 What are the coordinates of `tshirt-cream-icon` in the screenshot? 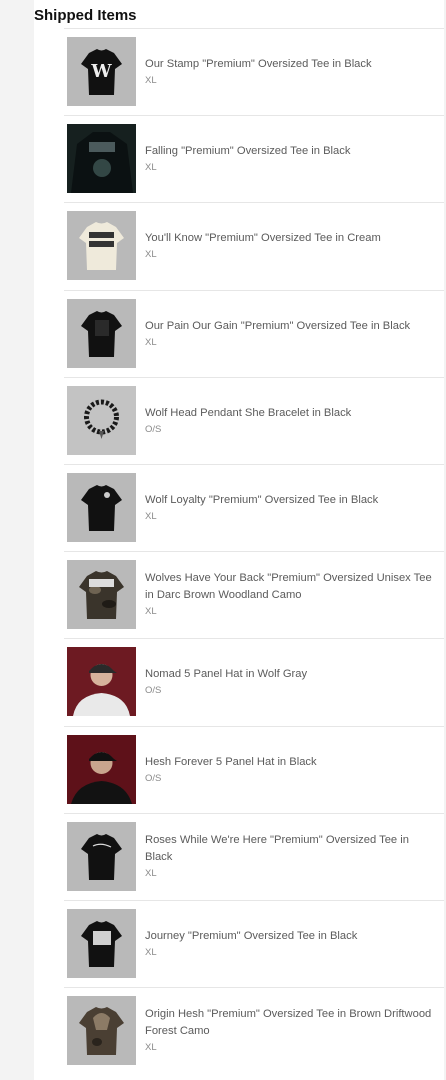 It's located at (101, 246).